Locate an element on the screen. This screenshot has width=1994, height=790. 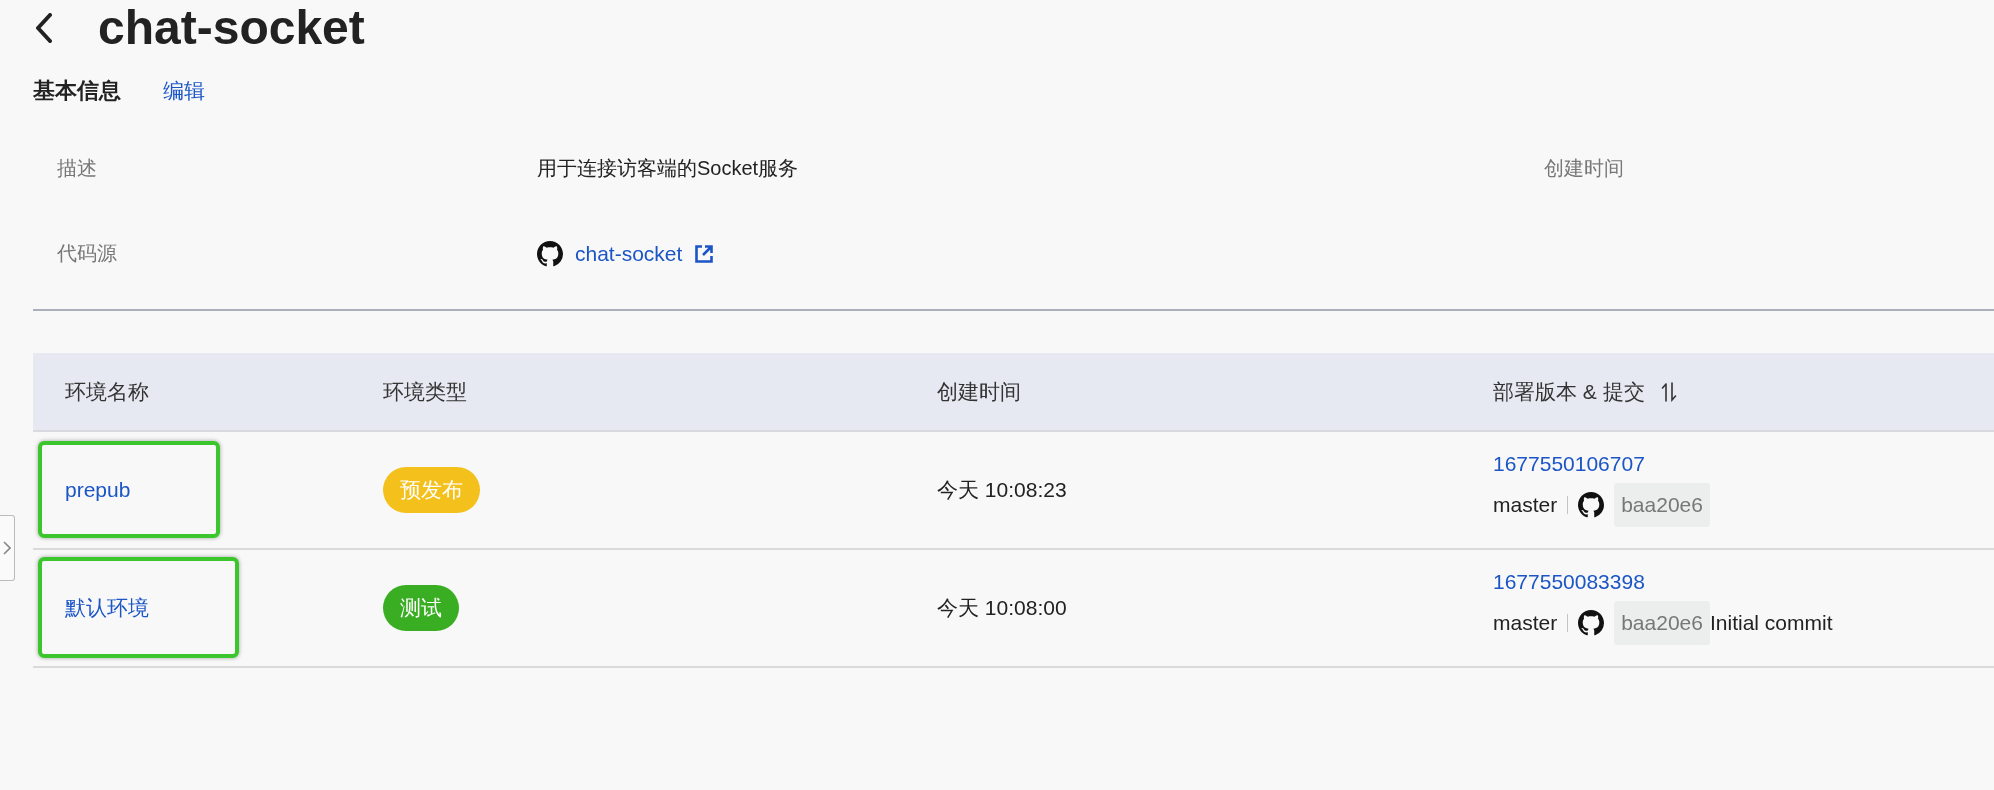
version-link: 1677550106707 is located at coordinates (1569, 464).